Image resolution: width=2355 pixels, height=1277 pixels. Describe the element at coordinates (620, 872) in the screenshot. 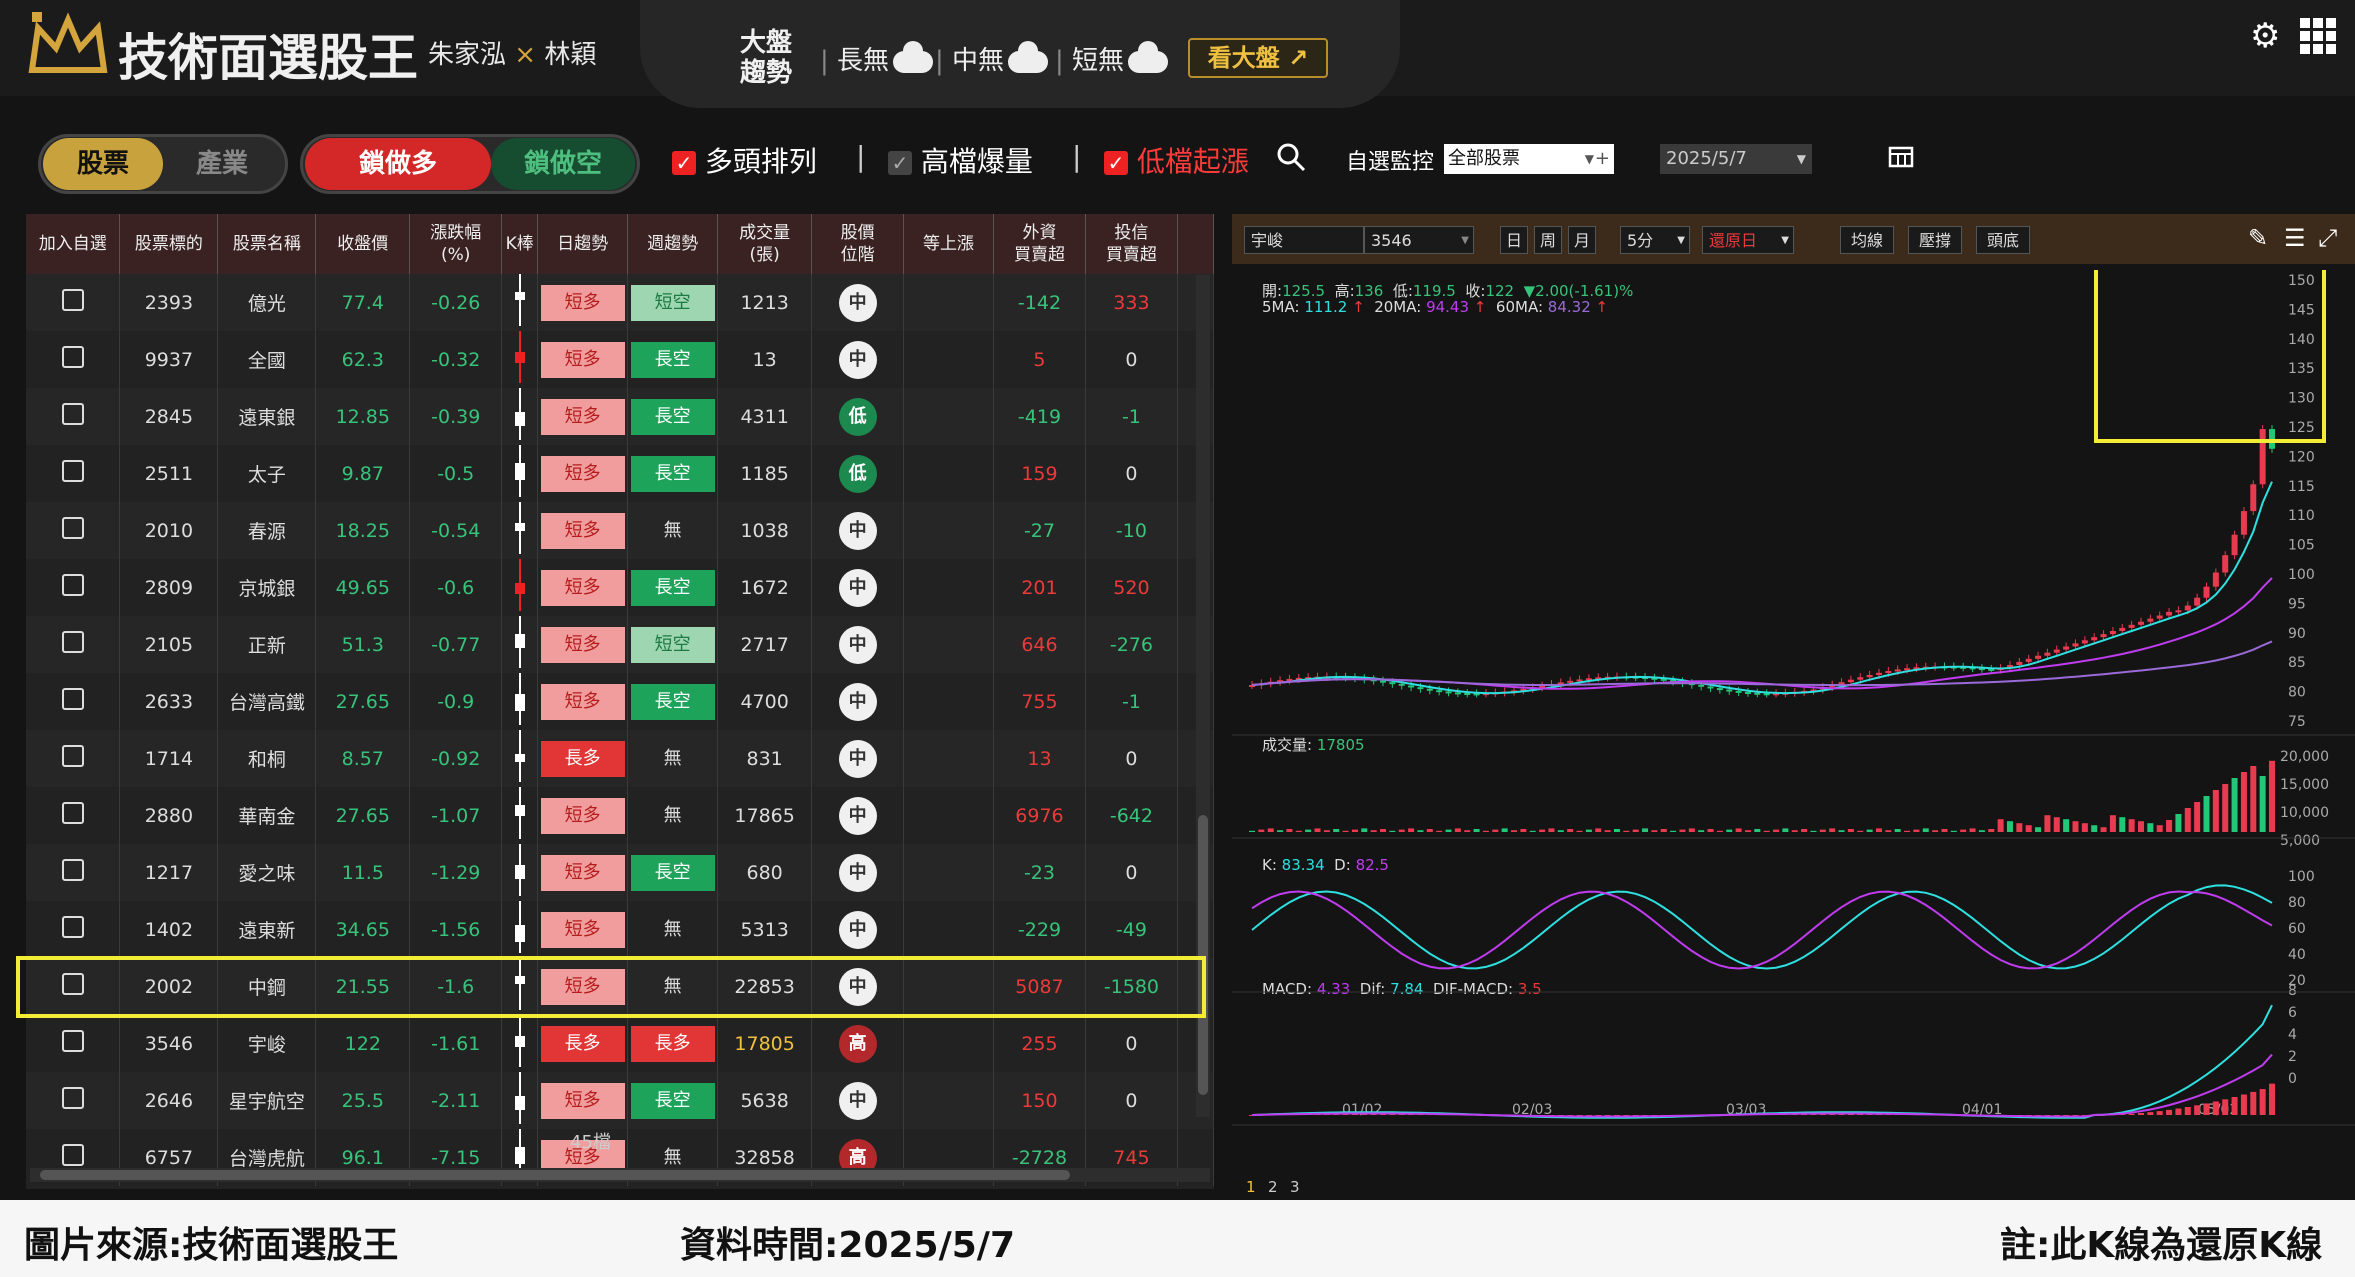

I see `table-row: 1217 愛之味 11.5 -1.29 短多 長空 680 中 -23 0` at that location.